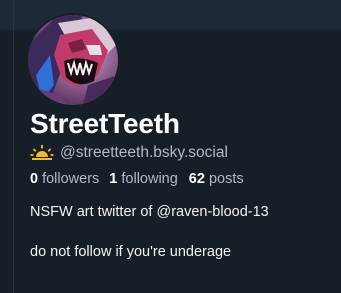  I want to click on bio-line-1: NSFW art twitter of @raven-blood-13, so click(149, 212).